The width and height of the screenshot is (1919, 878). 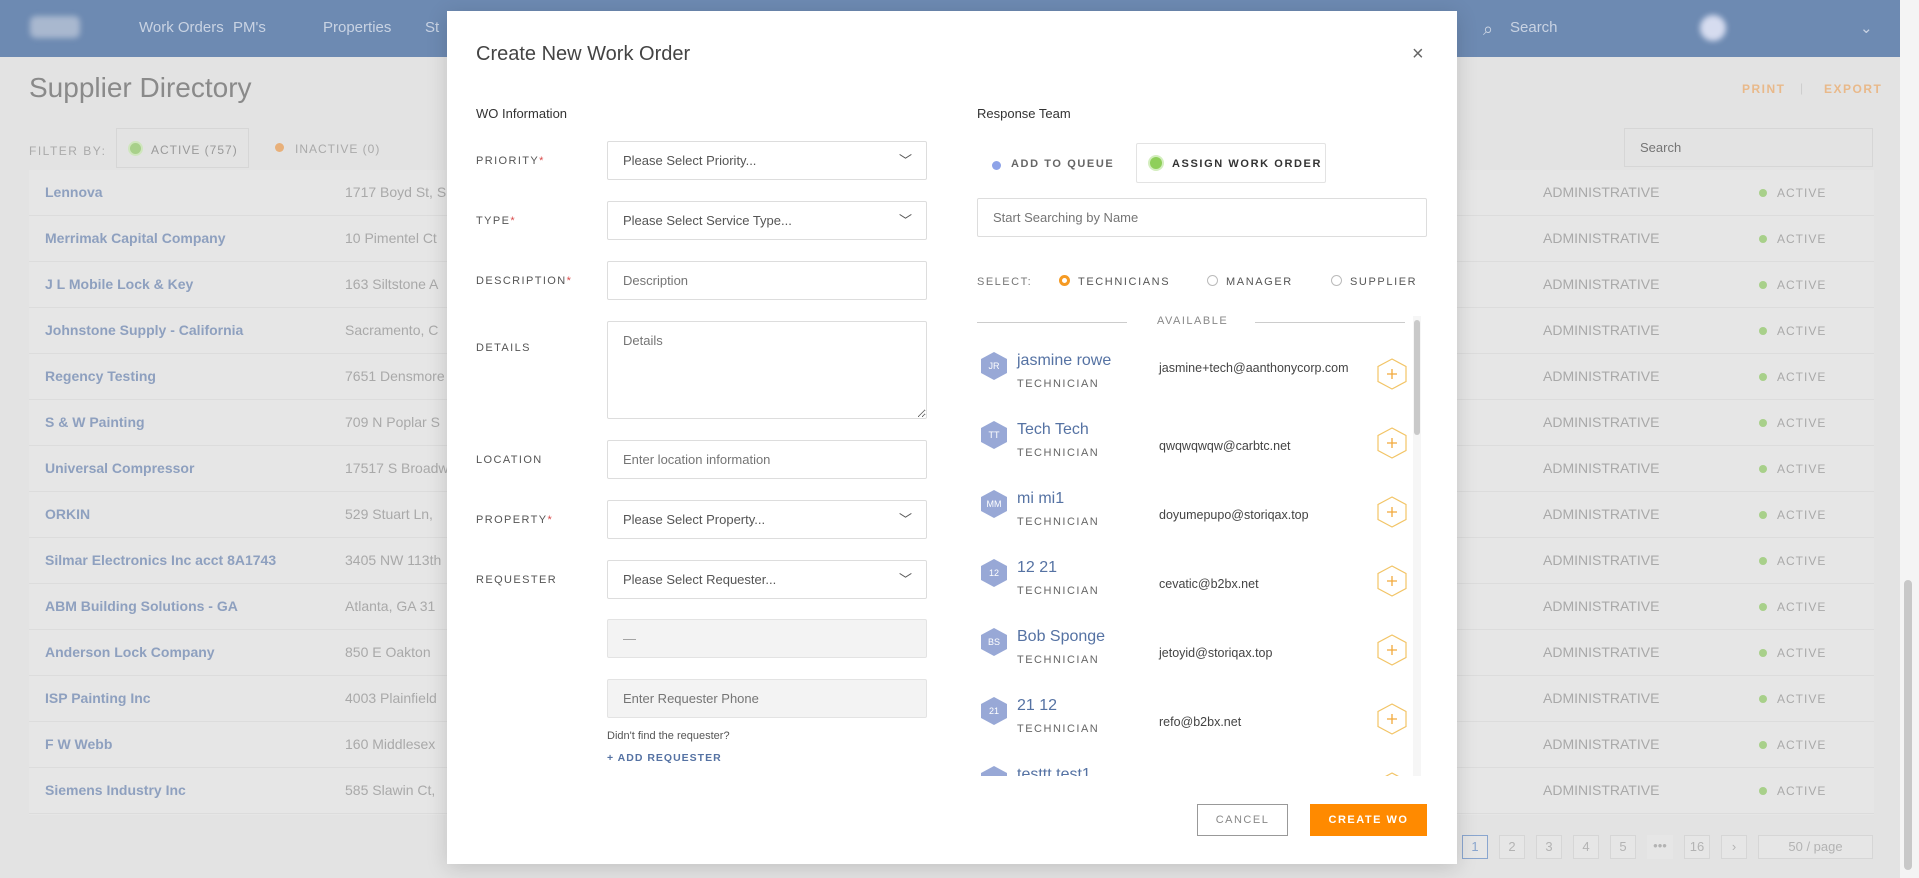 What do you see at coordinates (1374, 281) in the screenshot?
I see `radio-supplier: SUPPLIER` at bounding box center [1374, 281].